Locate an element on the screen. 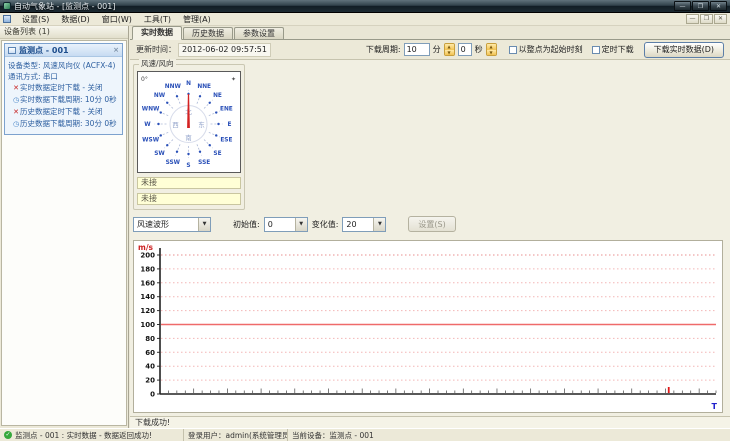  device-info-line: 通讯方式: 串口 is located at coordinates (33, 76).